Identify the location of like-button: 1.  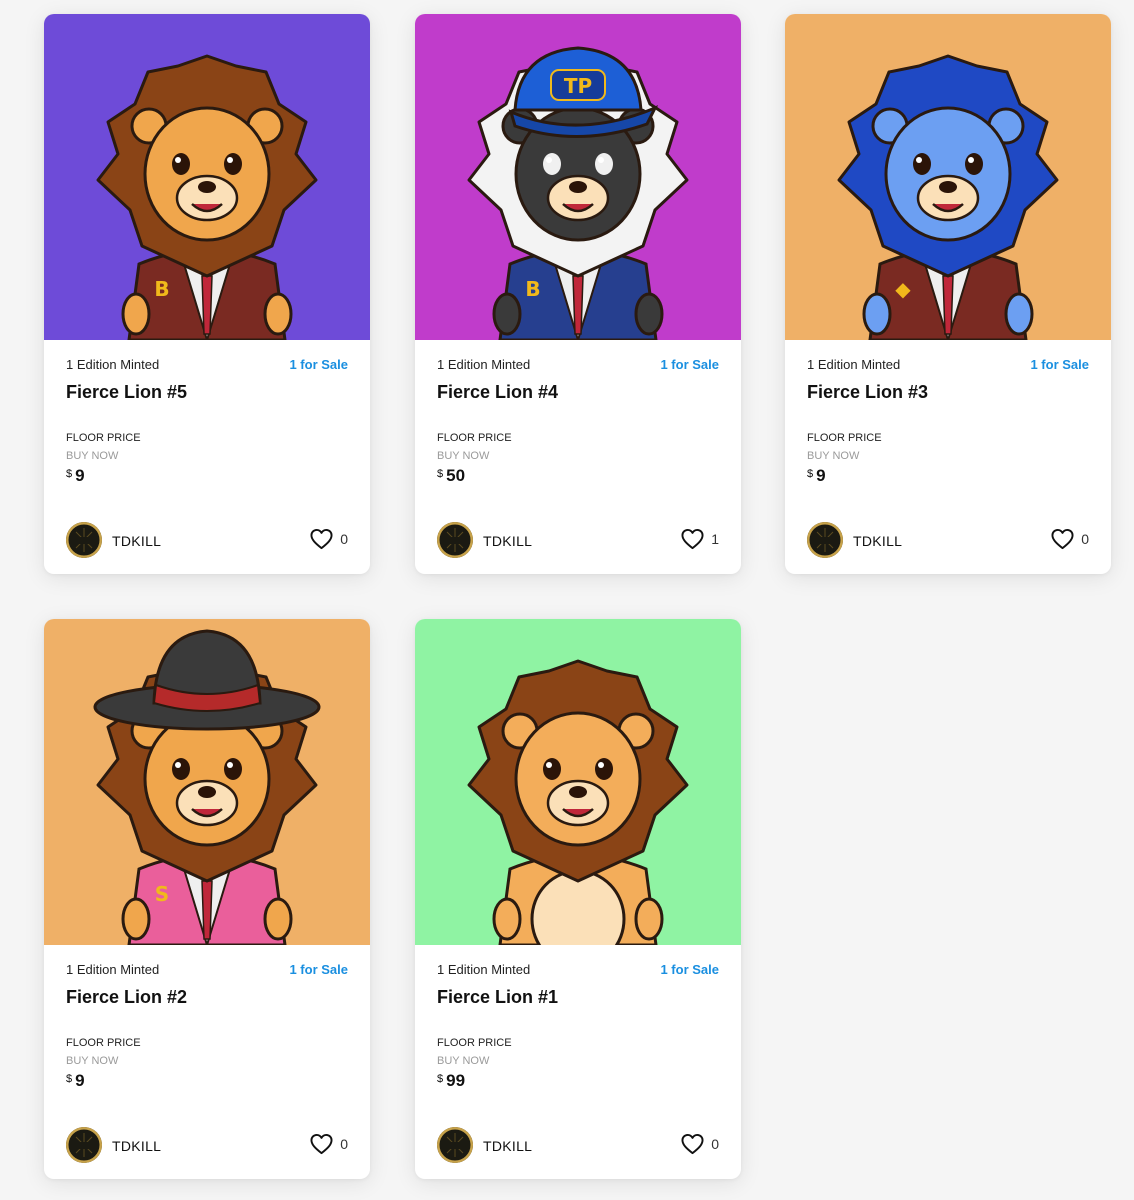
(700, 539).